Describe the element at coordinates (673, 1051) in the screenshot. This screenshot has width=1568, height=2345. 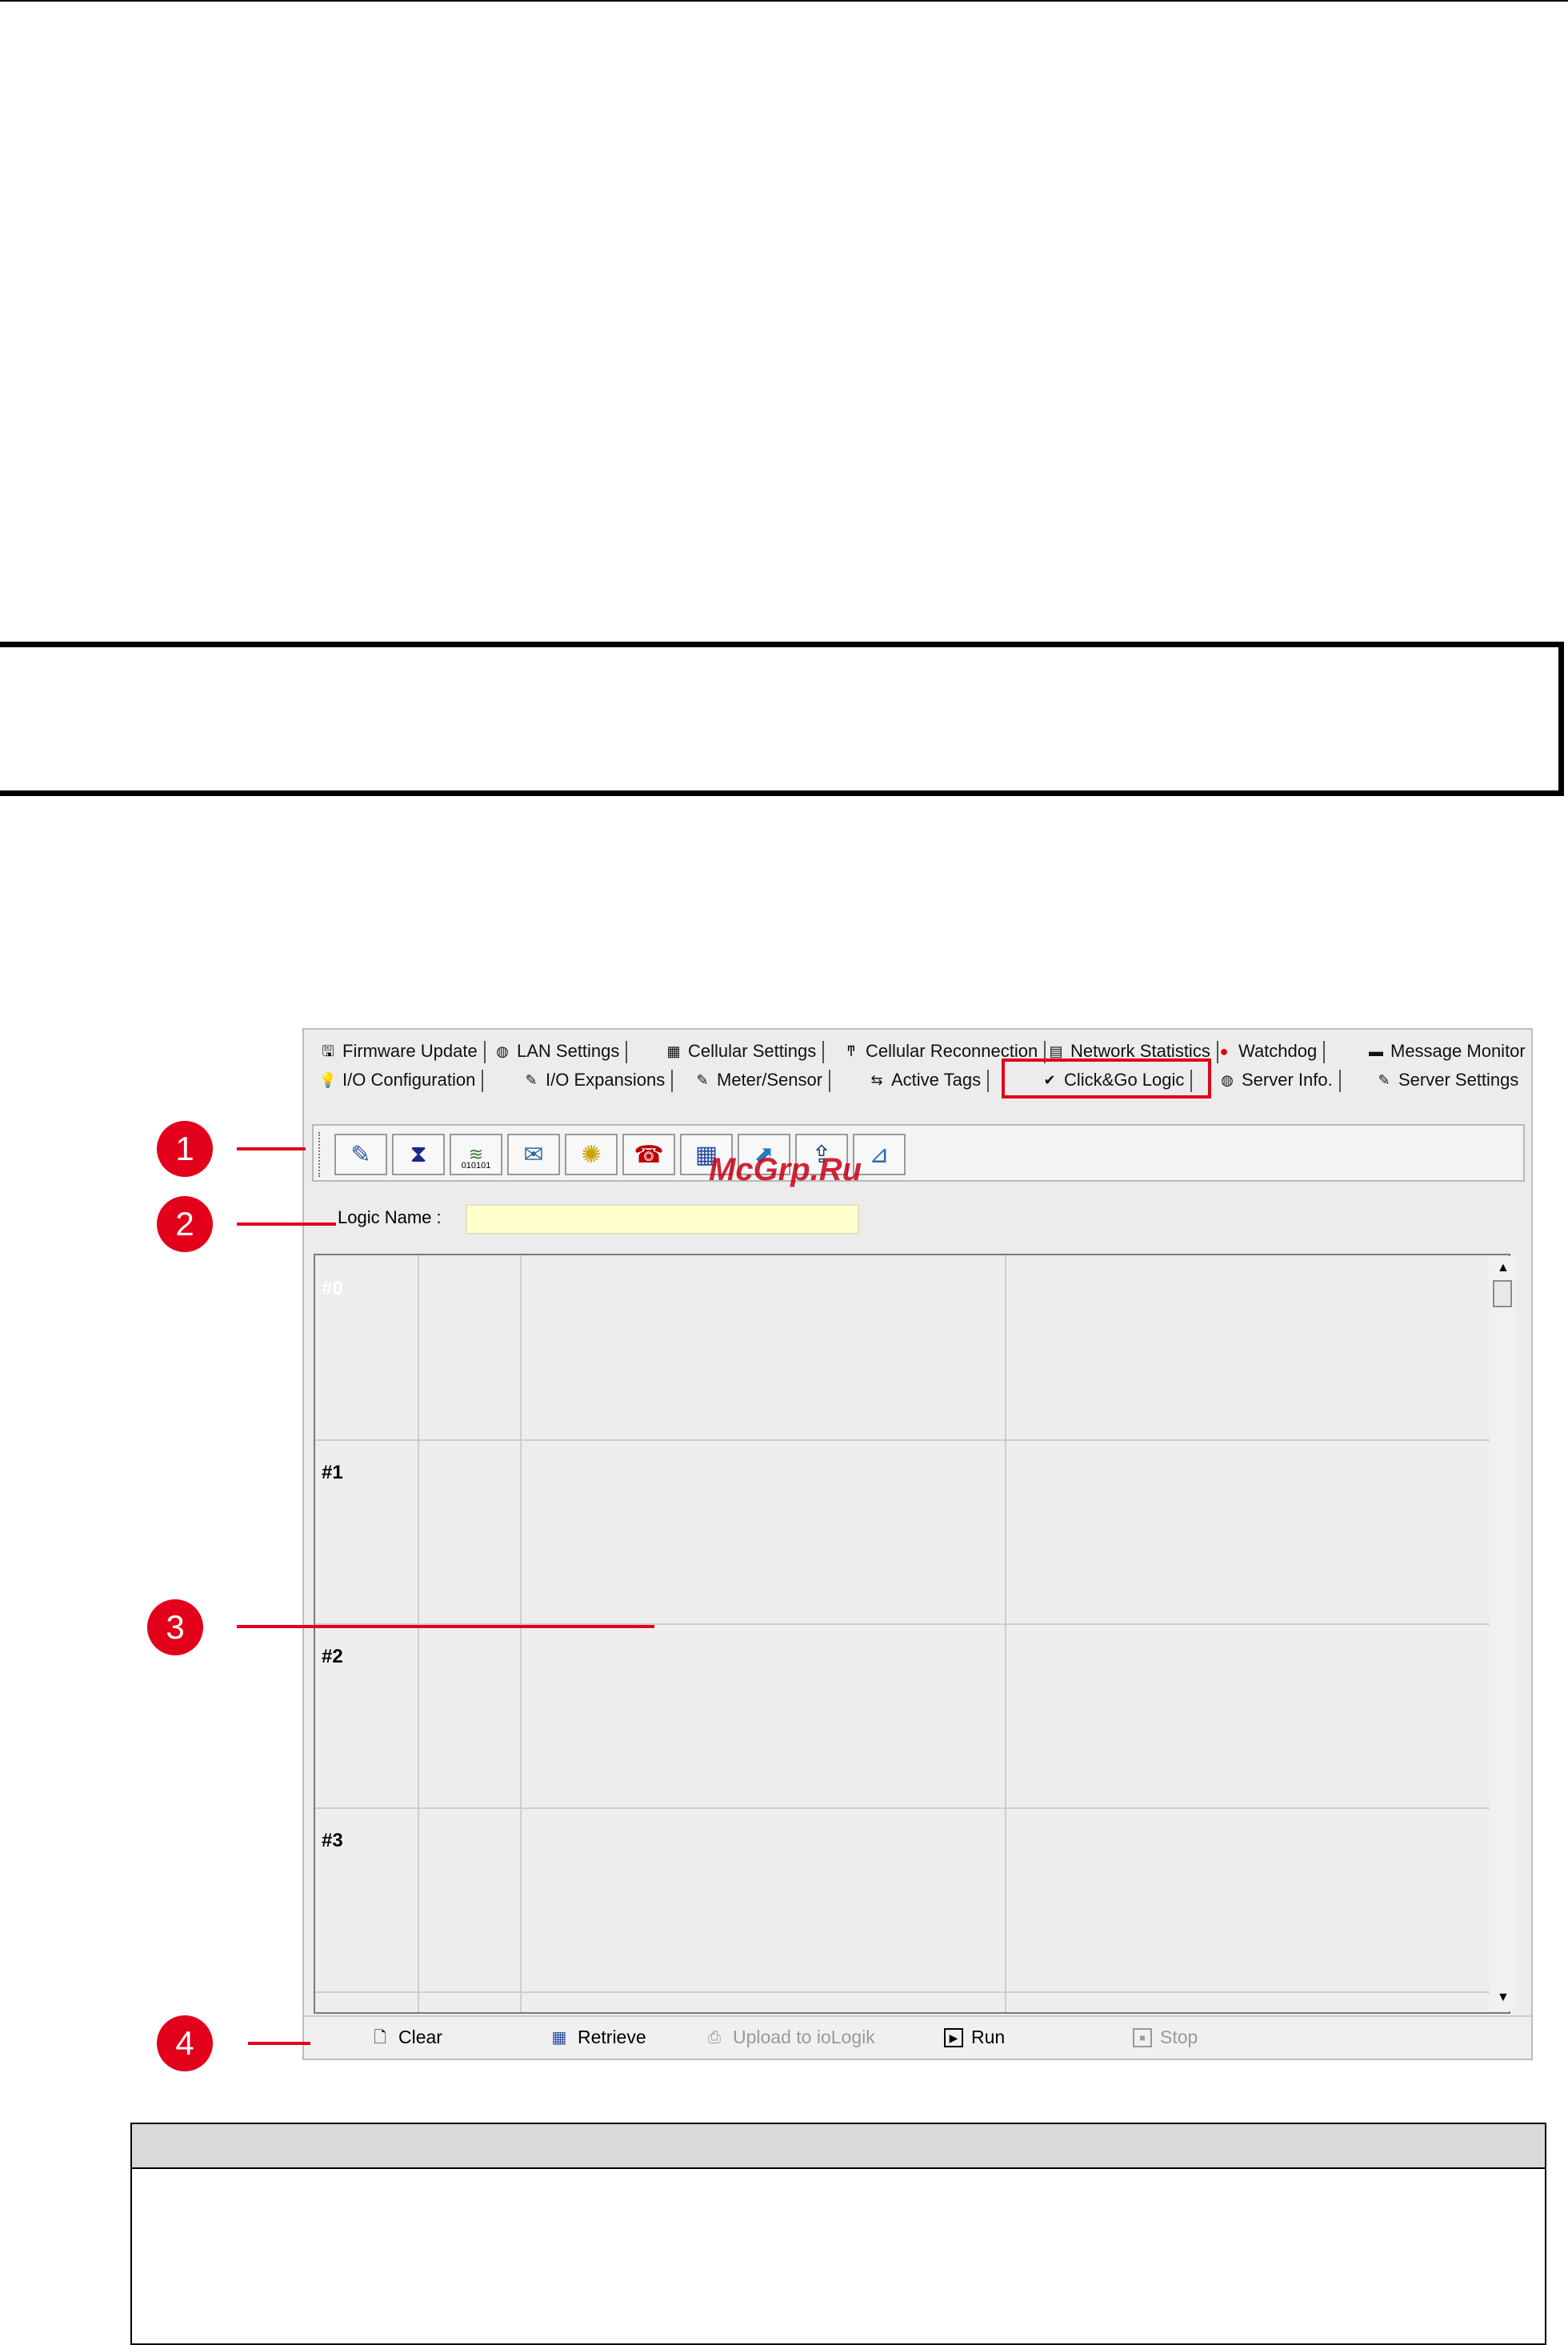
I see `network-icon: ▦` at that location.